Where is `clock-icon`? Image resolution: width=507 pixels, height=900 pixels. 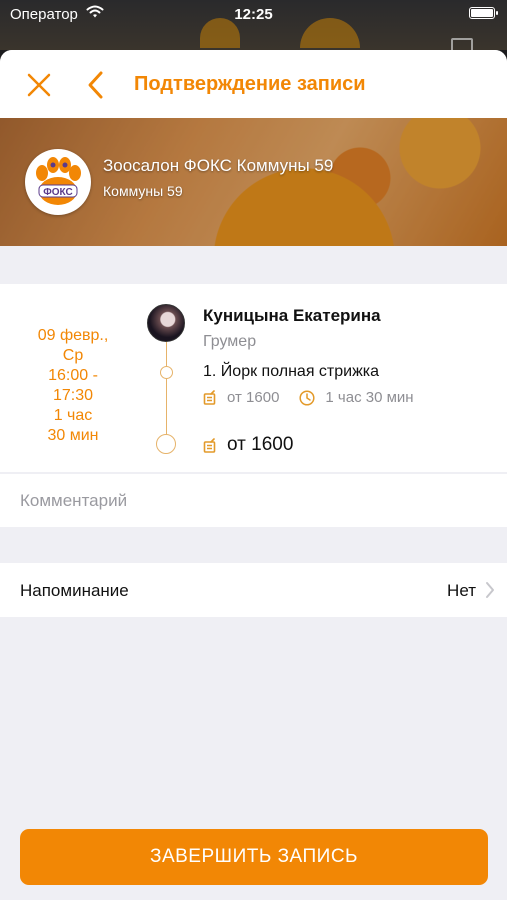 clock-icon is located at coordinates (307, 397).